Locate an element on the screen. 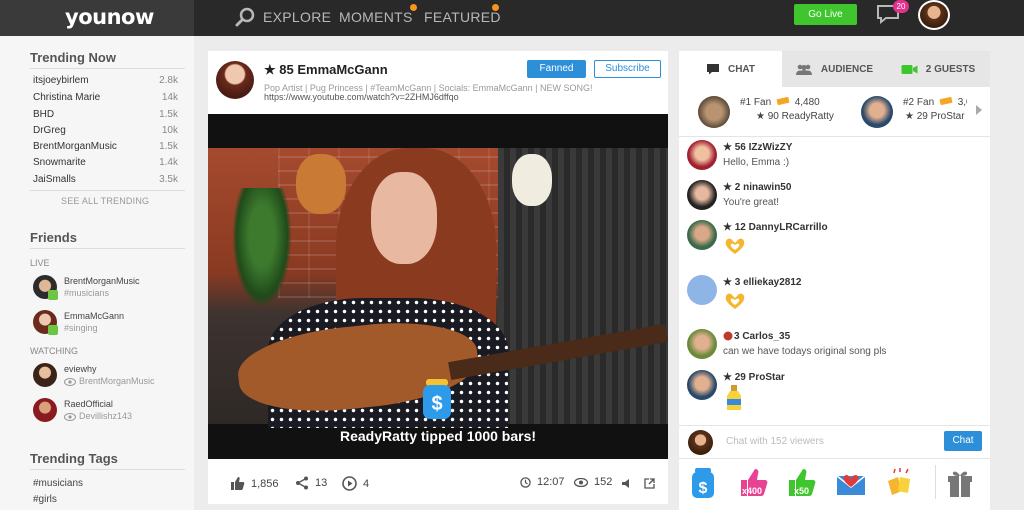 This screenshot has width=1024, height=510. gift-box-icon is located at coordinates (960, 483).